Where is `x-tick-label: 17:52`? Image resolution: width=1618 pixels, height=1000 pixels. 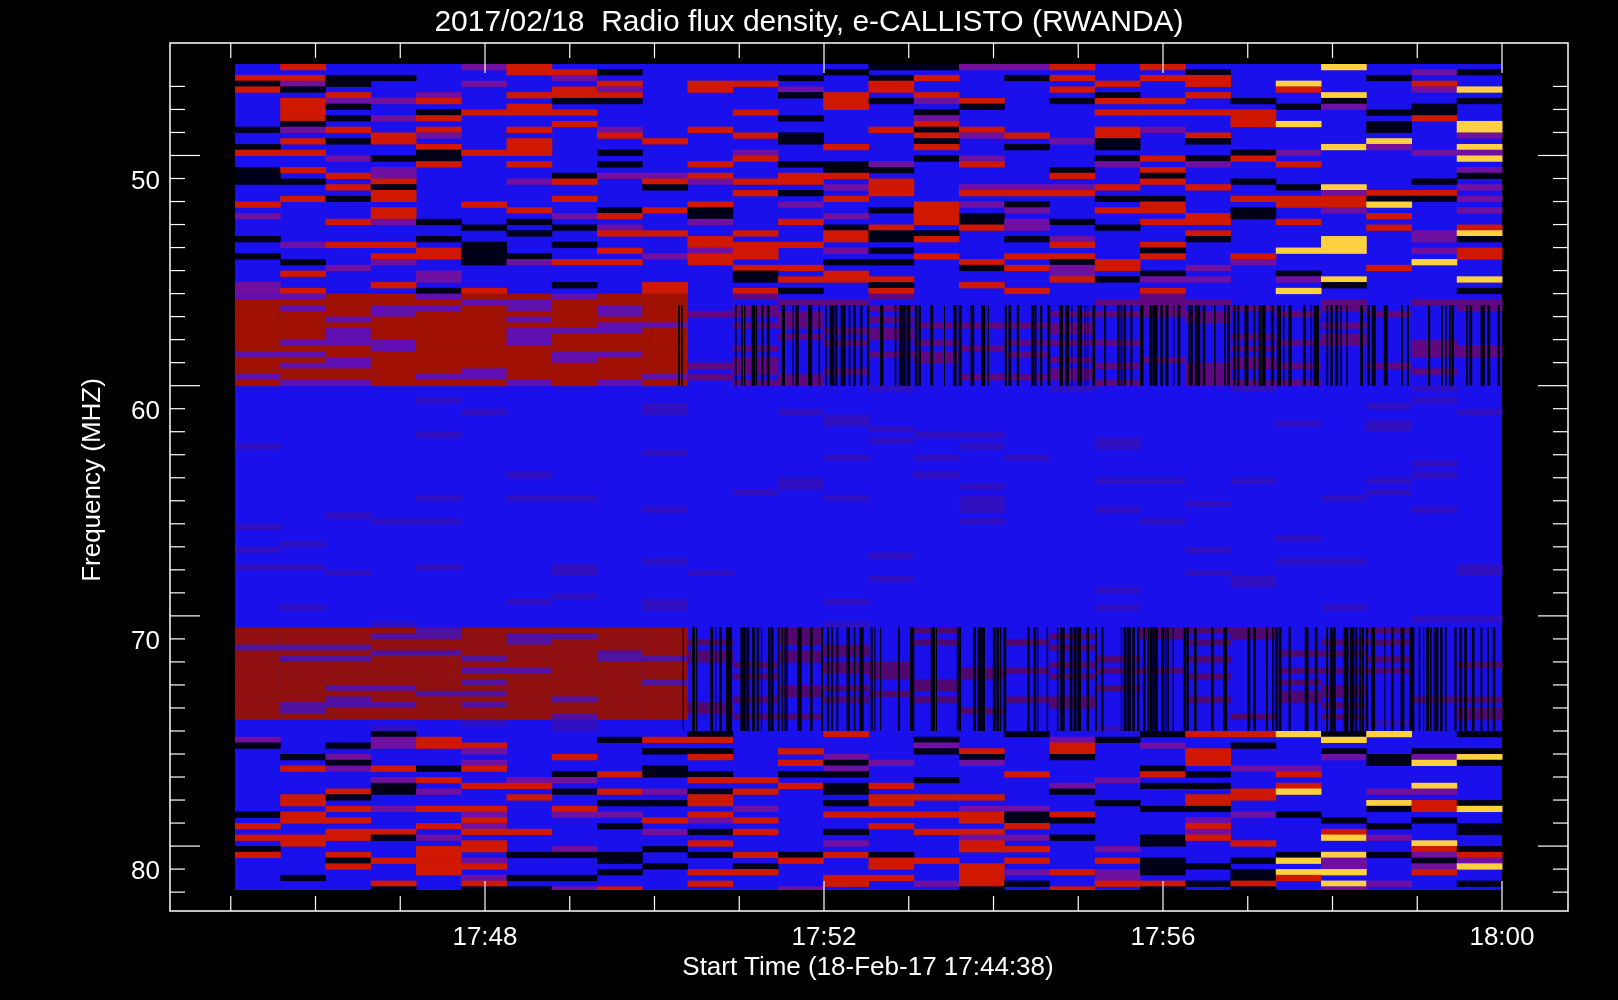 x-tick-label: 17:52 is located at coordinates (824, 936).